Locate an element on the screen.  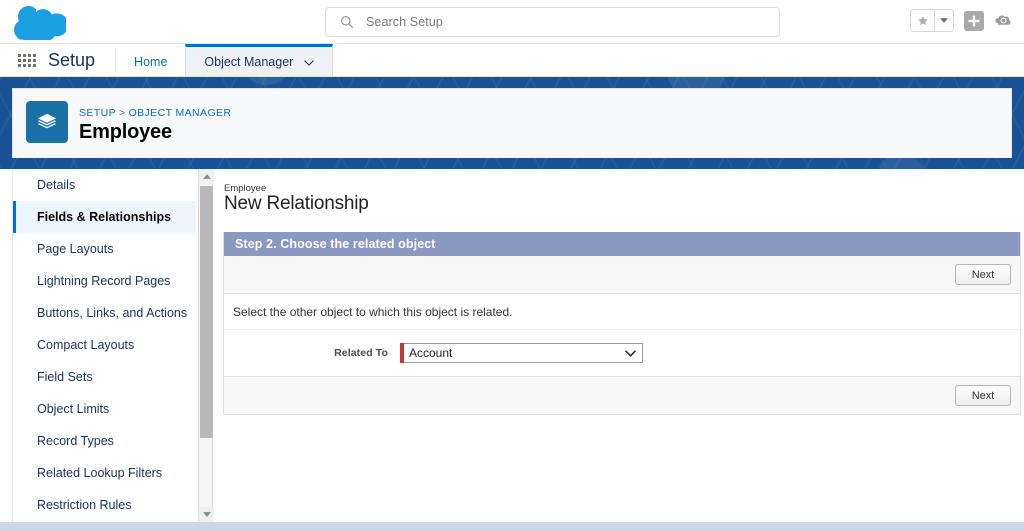
setup-nav-bar: Setup Home Object Manager is located at coordinates (512, 60).